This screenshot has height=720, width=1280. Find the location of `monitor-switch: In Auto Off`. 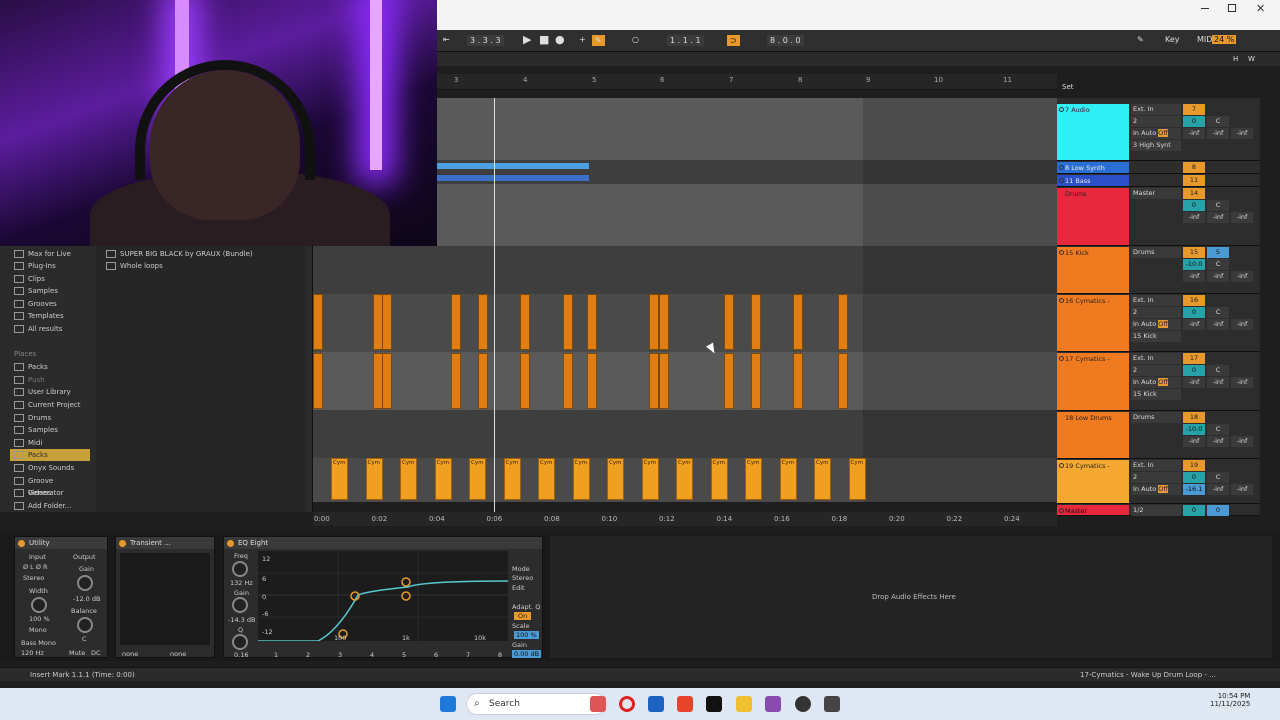

monitor-switch: In Auto Off is located at coordinates (1156, 133).